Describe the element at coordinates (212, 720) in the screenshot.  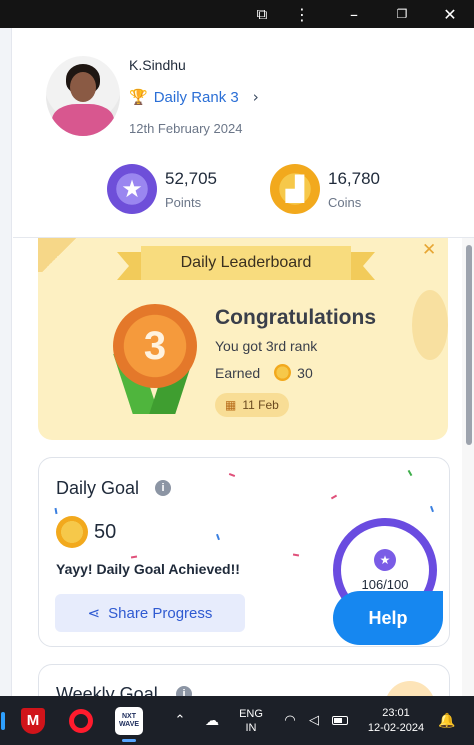
I see `cloud-icon: ☁` at that location.